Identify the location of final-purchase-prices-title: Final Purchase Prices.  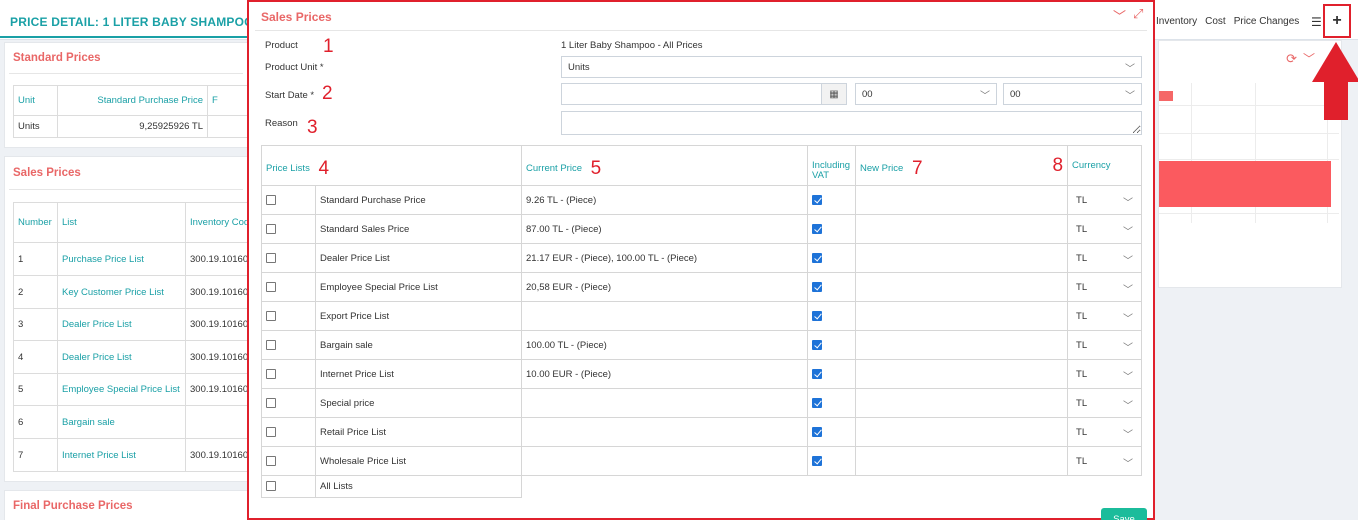
(73, 506).